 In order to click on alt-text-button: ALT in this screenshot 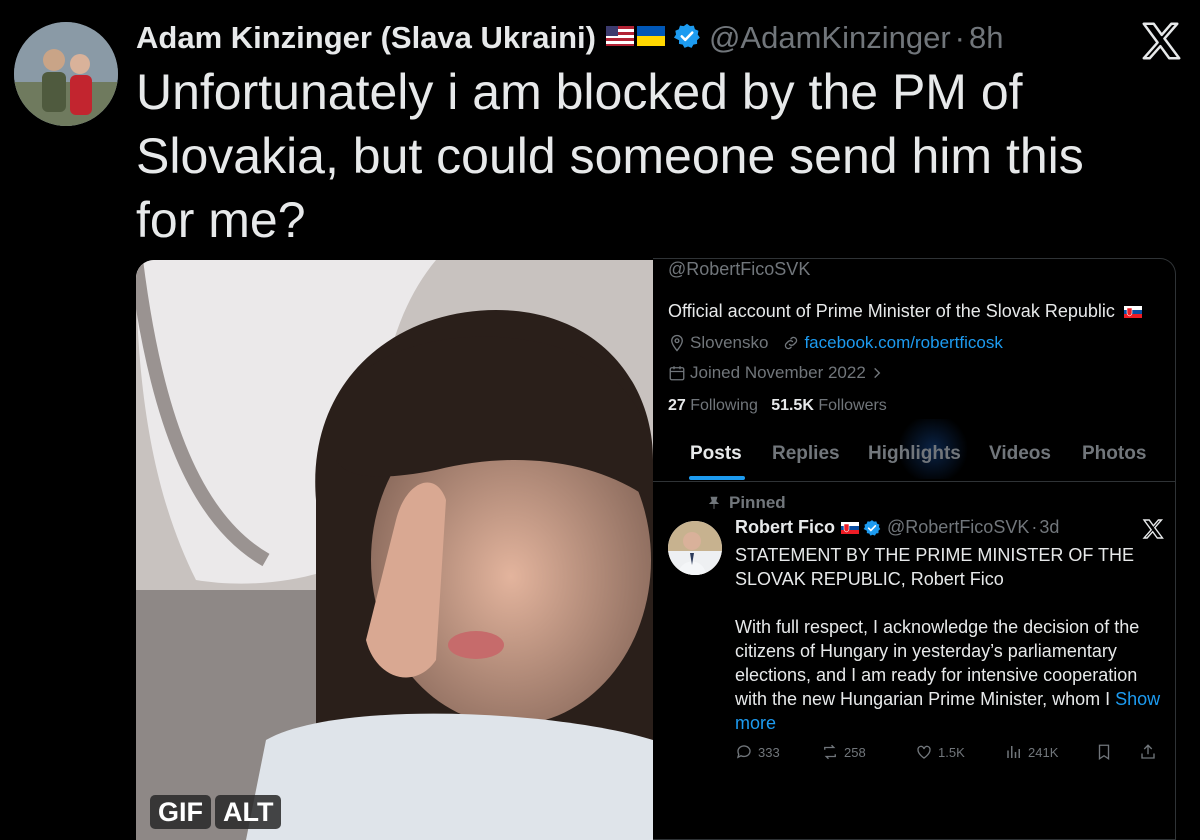, I will do `click(248, 812)`.